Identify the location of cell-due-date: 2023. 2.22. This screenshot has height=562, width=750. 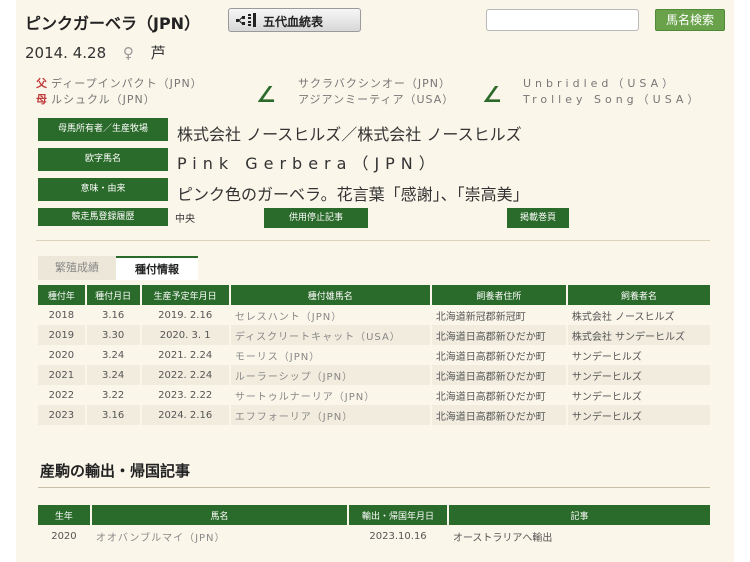
(185, 395).